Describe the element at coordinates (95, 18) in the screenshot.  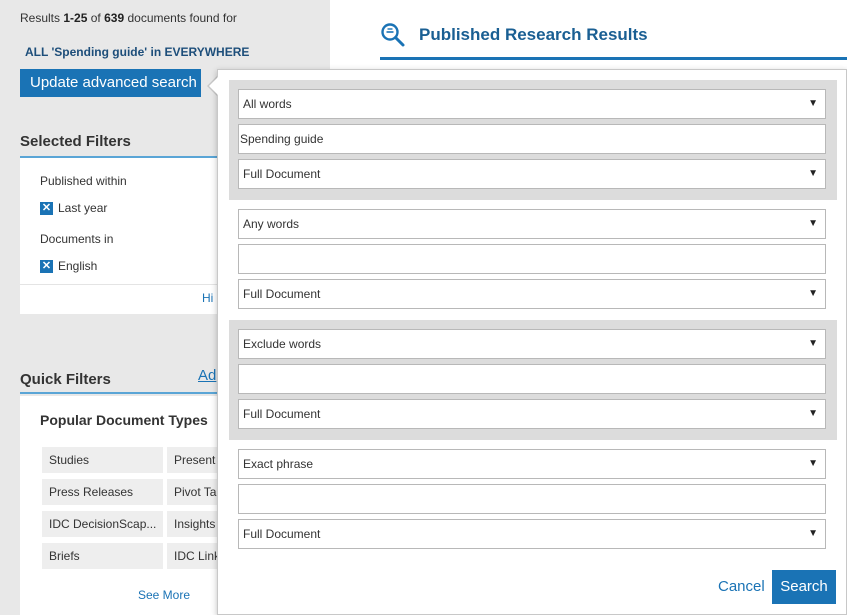
I see `results-of: of` at that location.